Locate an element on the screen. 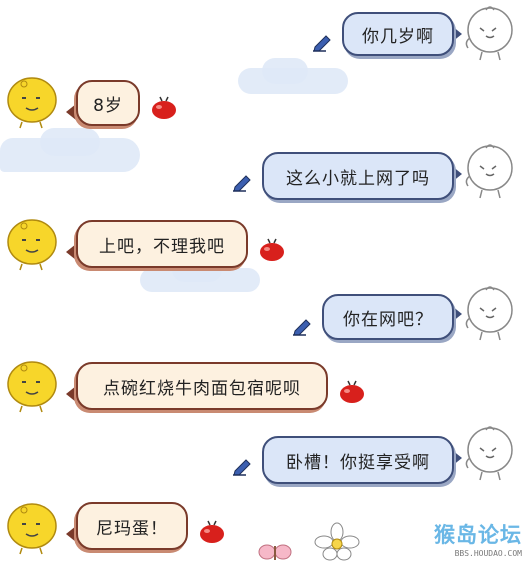 Image resolution: width=526 pixels, height=566 pixels. message-text: 8岁 is located at coordinates (108, 105).